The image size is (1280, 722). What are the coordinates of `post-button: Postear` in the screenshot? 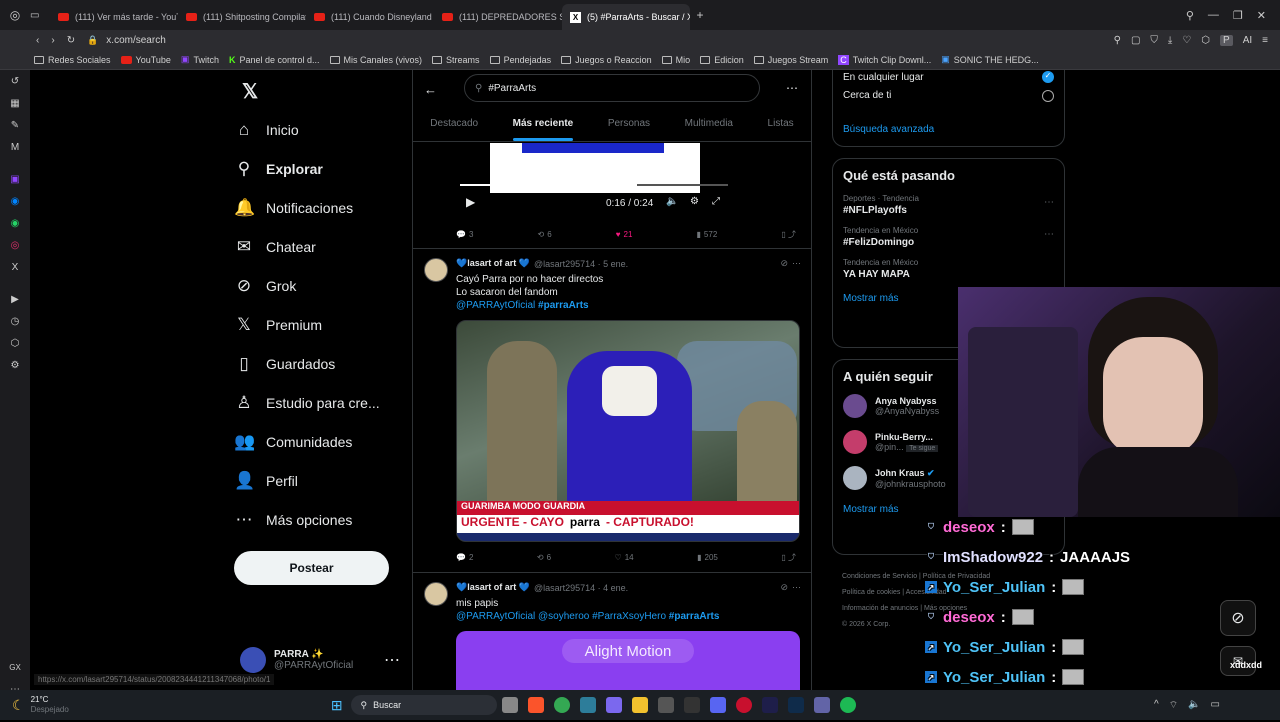 It's located at (311, 568).